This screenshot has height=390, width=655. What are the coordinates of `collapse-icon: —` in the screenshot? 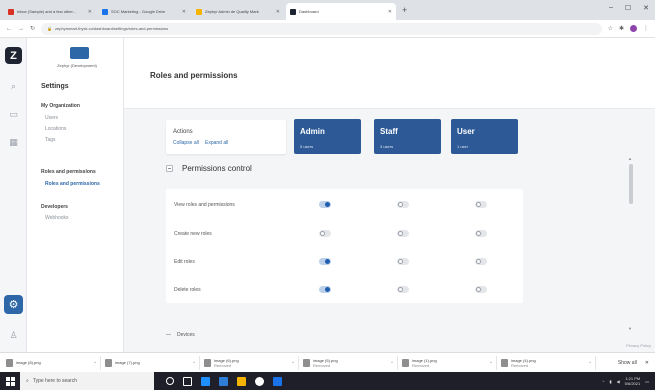 It's located at (168, 335).